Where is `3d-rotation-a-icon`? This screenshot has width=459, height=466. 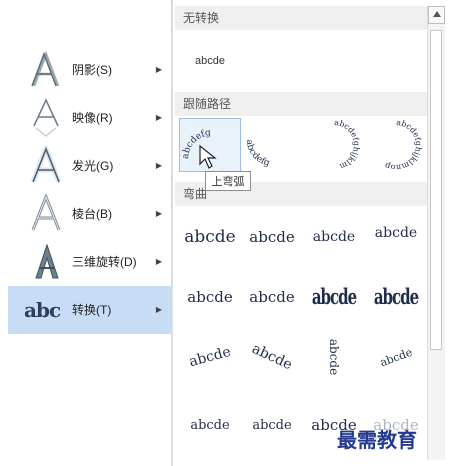
3d-rotation-a-icon is located at coordinates (47, 261).